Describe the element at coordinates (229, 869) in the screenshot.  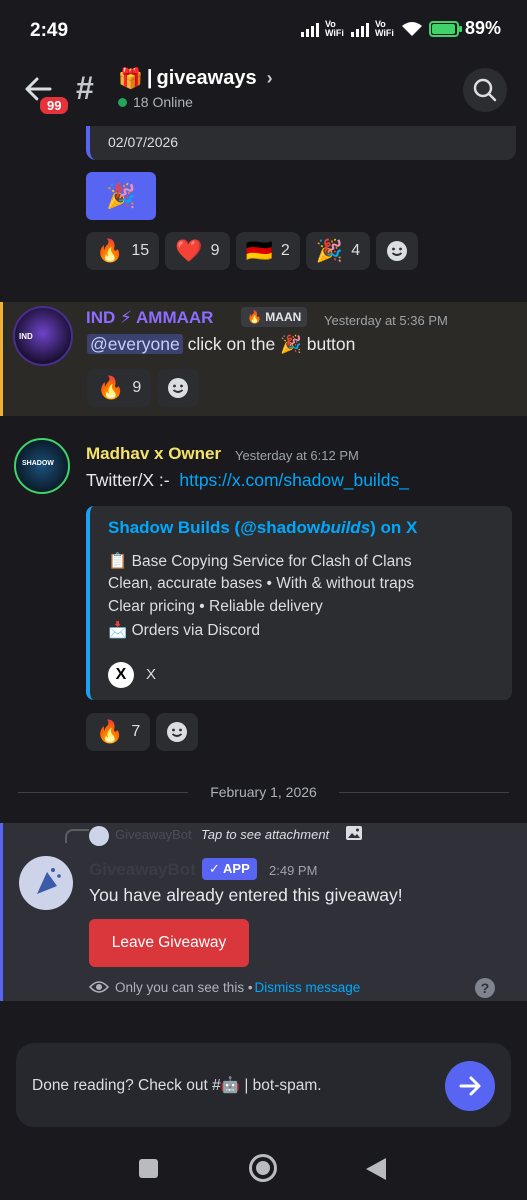
I see `app-tag: ✓ APP` at that location.